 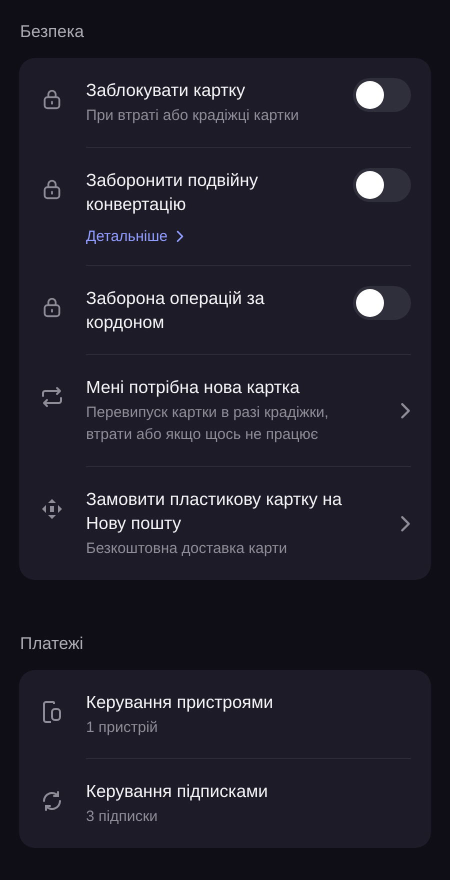 I want to click on row-subtitle: 3 підписки, so click(x=122, y=817).